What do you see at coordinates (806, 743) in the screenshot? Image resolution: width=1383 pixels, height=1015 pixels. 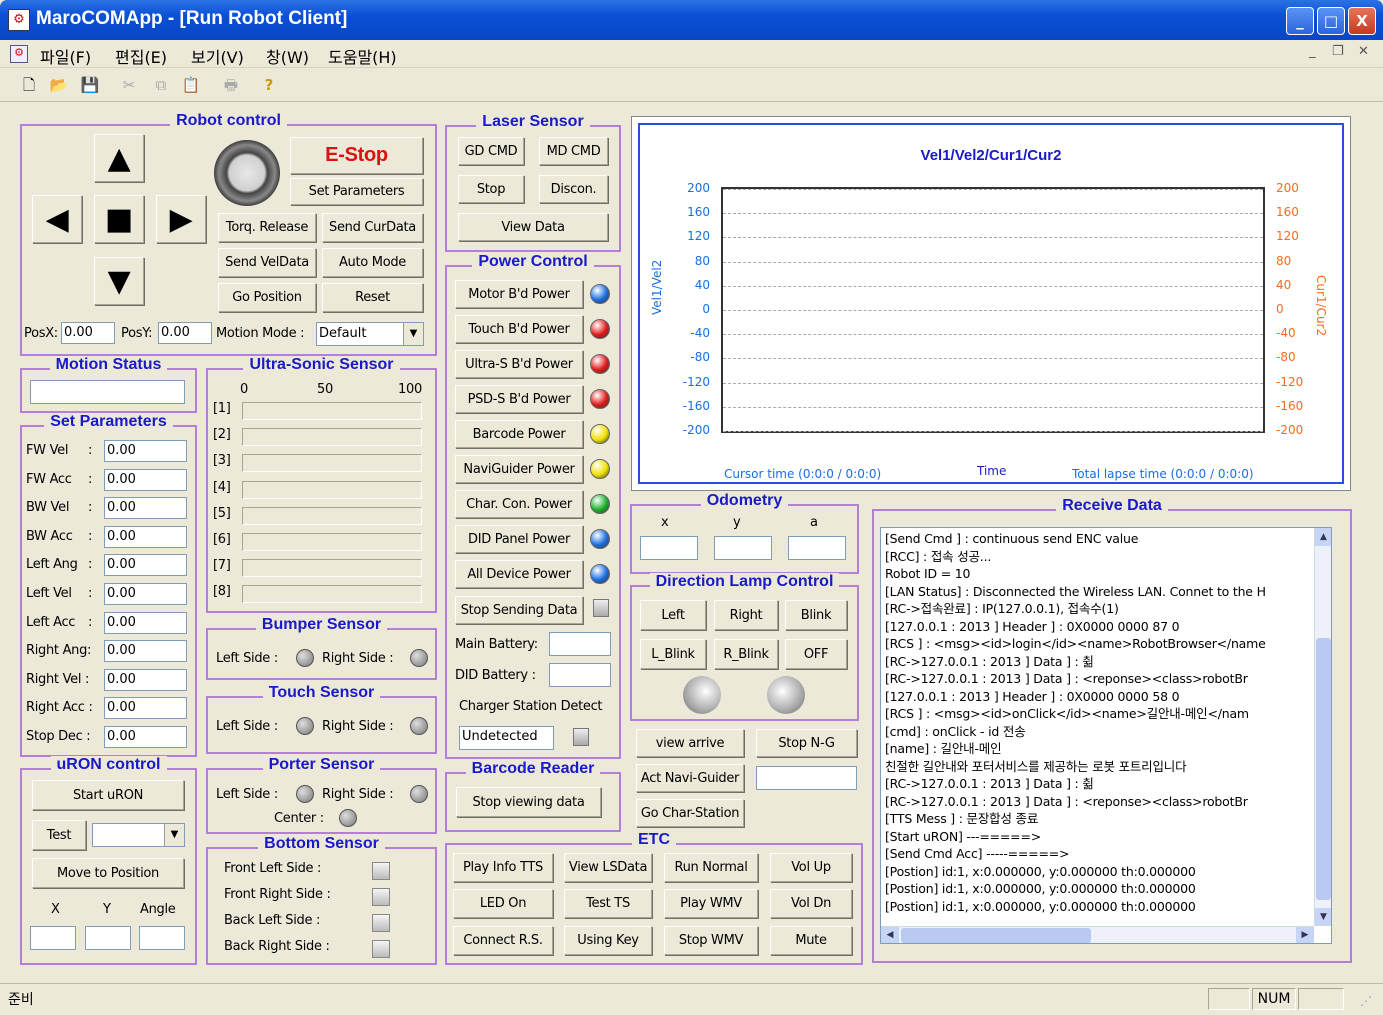 I see `stop-ng-button: Stop N-G` at bounding box center [806, 743].